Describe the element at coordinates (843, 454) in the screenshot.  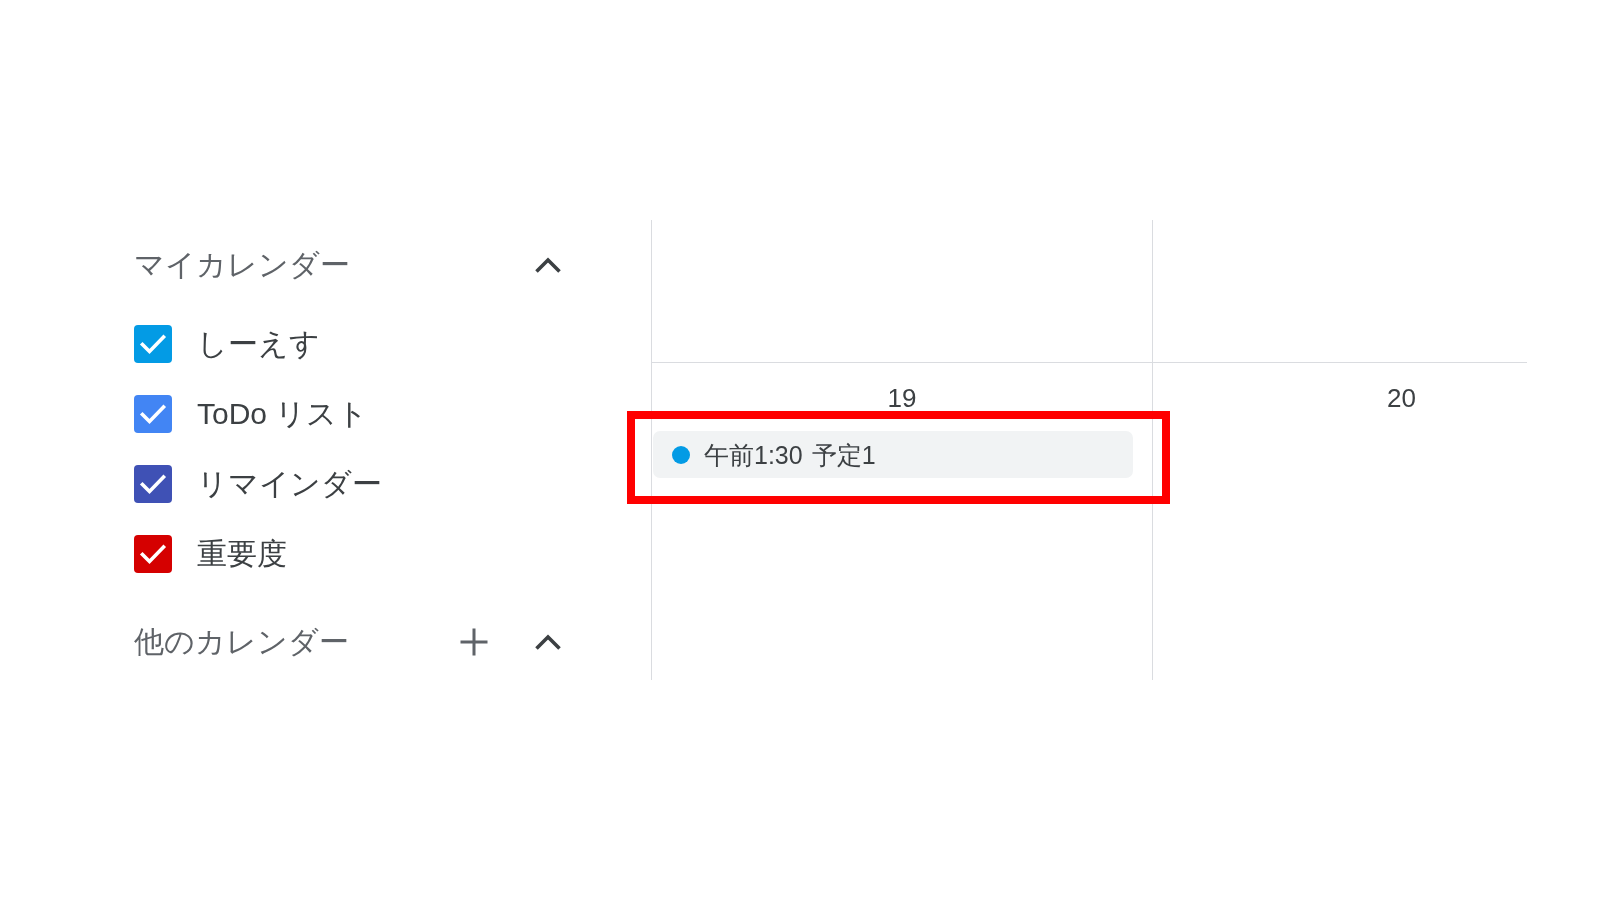
I see `event-title: 予定1` at that location.